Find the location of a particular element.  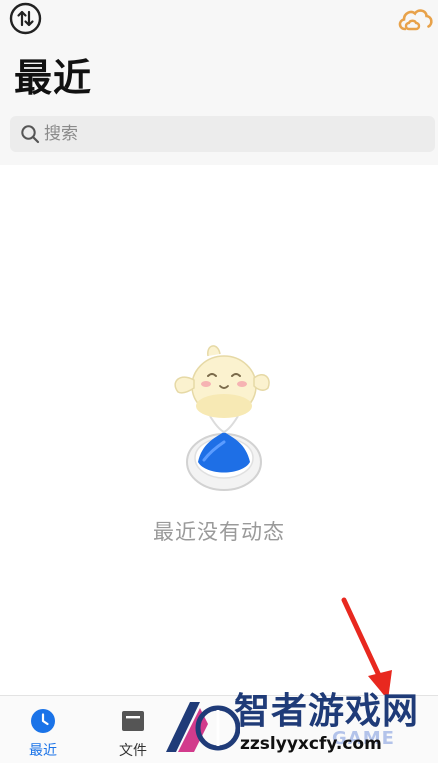

clock-icon is located at coordinates (43, 721).